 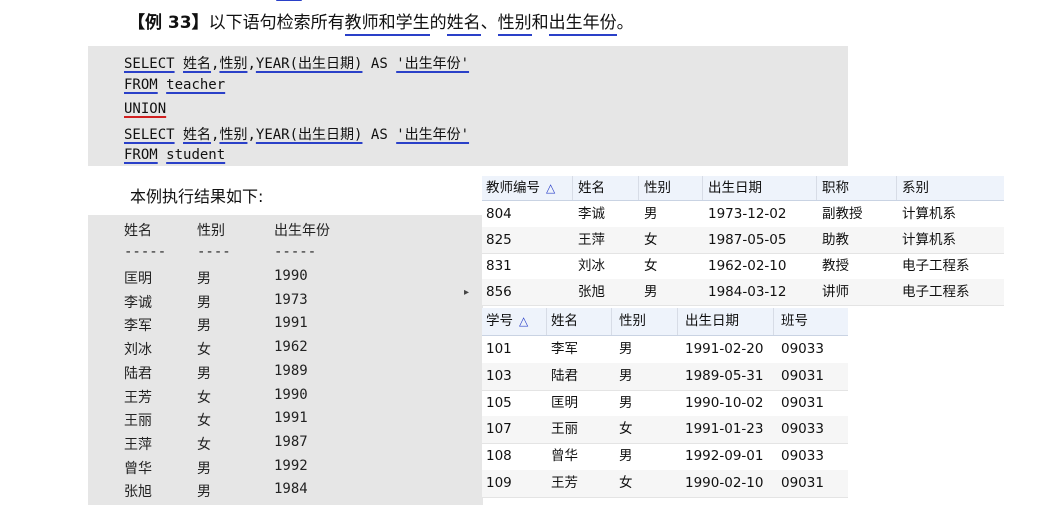 I want to click on student-cell: 1990-10-02, so click(x=724, y=402).